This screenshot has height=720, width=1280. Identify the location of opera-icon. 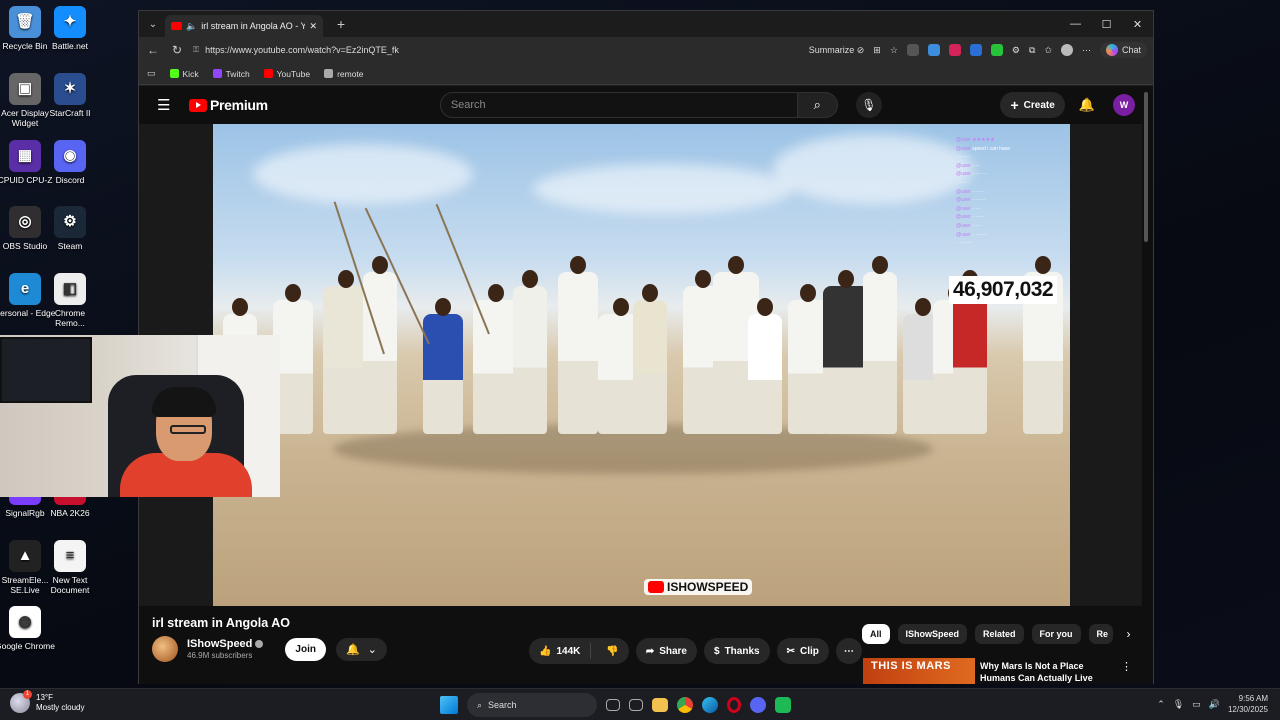
(734, 705).